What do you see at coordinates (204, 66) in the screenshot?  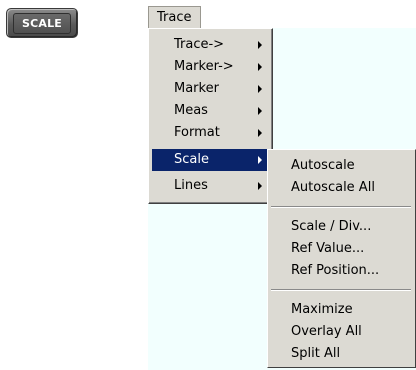 I see `menu-item-label: Marker->` at bounding box center [204, 66].